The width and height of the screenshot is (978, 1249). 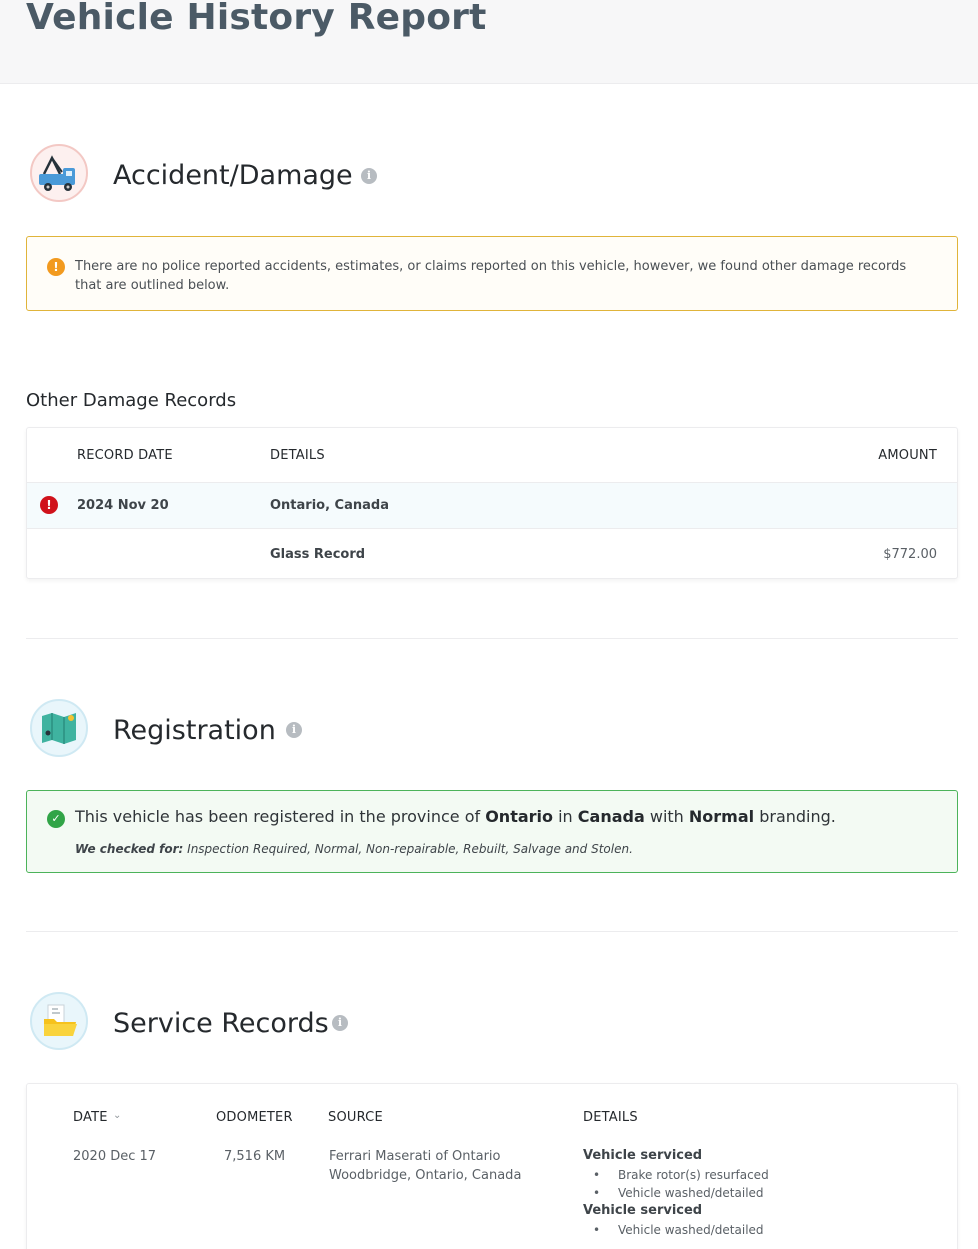 What do you see at coordinates (194, 730) in the screenshot?
I see `registration-section-title: Registration` at bounding box center [194, 730].